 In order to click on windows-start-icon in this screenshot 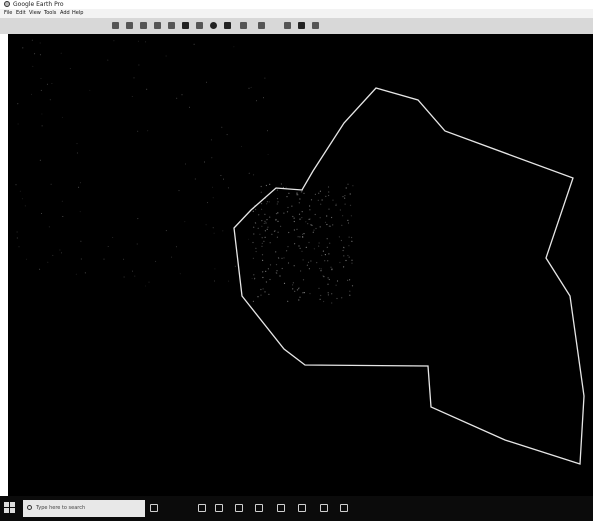, I will do `click(10, 508)`.